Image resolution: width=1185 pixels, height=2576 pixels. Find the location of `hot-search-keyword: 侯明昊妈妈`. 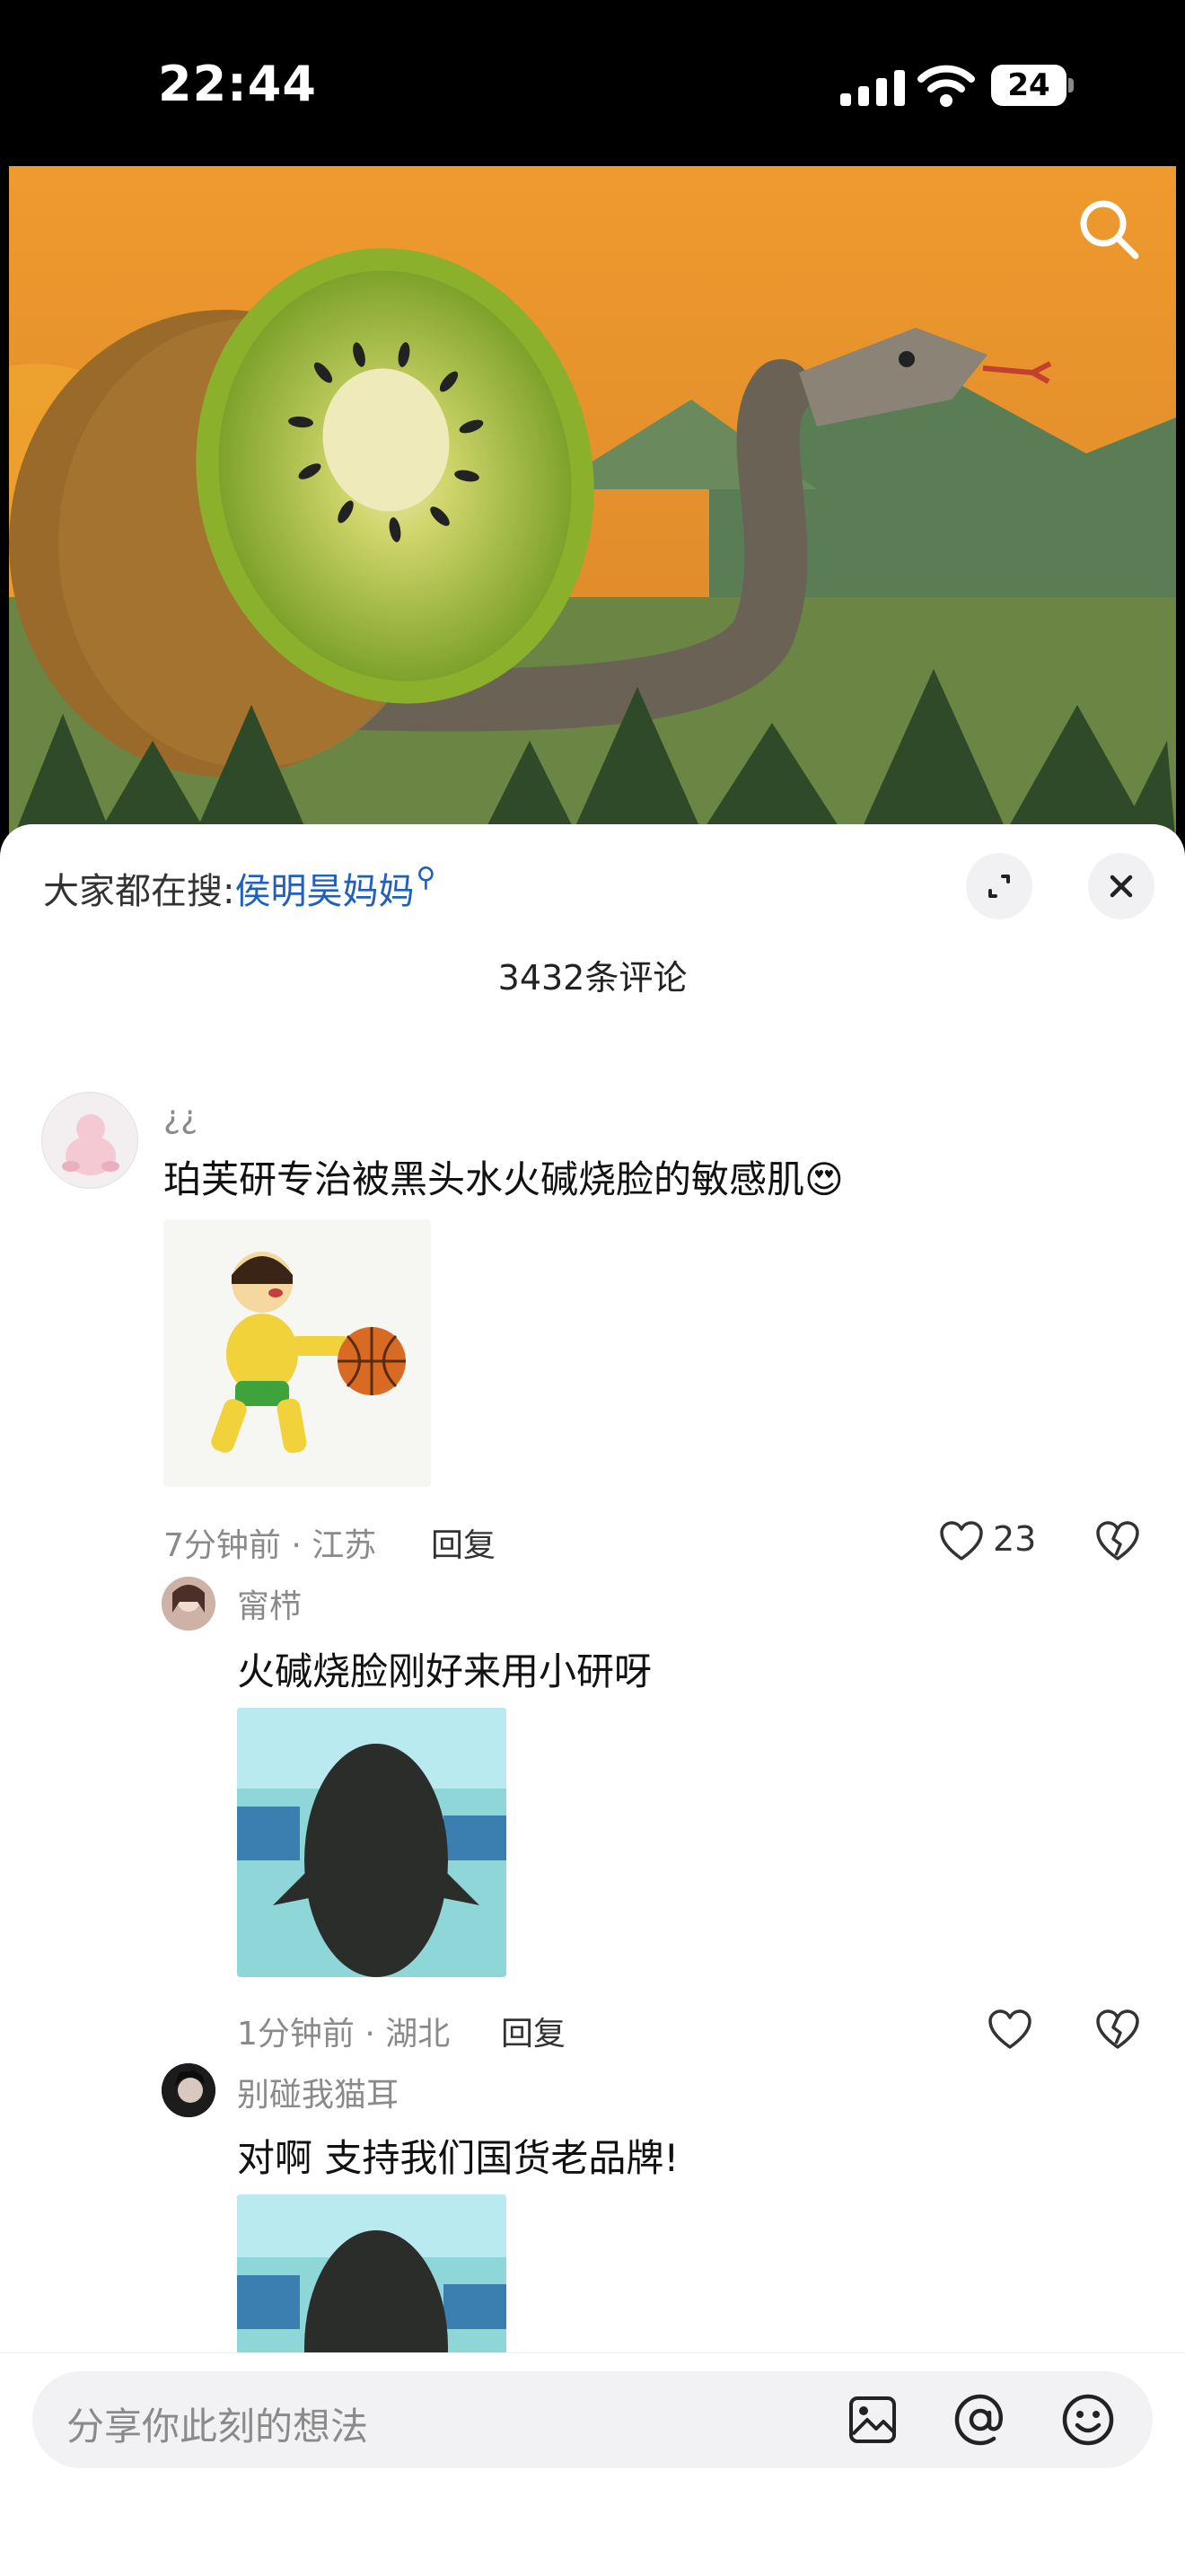

hot-search-keyword: 侯明昊妈妈 is located at coordinates (324, 891).